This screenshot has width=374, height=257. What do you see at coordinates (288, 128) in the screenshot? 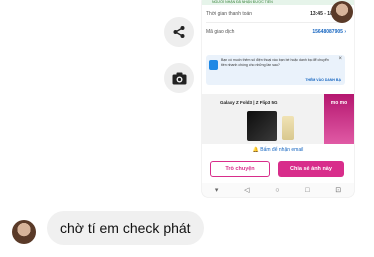
I see `phone-image-flip` at bounding box center [288, 128].